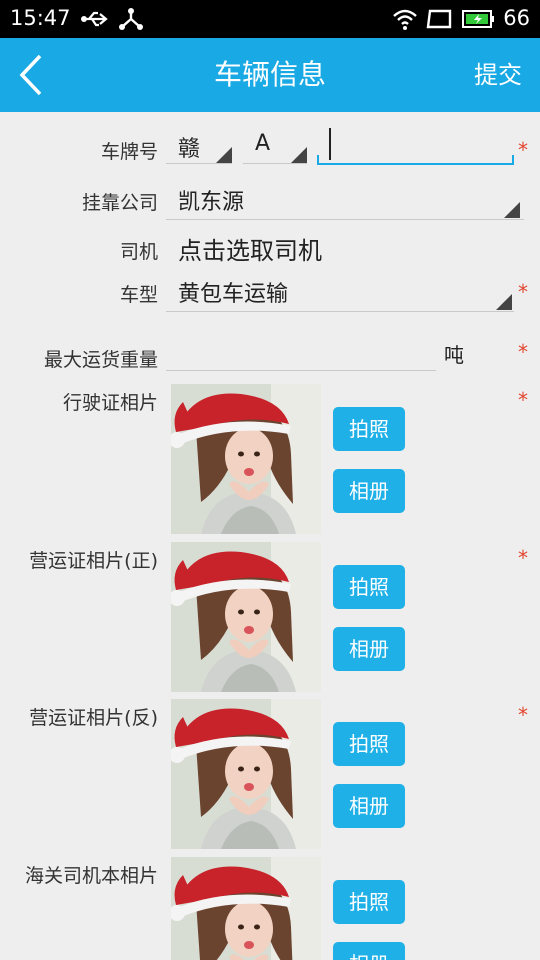 Image resolution: width=540 pixels, height=960 pixels. What do you see at coordinates (211, 202) in the screenshot?
I see `company-value: 凯东源` at bounding box center [211, 202].